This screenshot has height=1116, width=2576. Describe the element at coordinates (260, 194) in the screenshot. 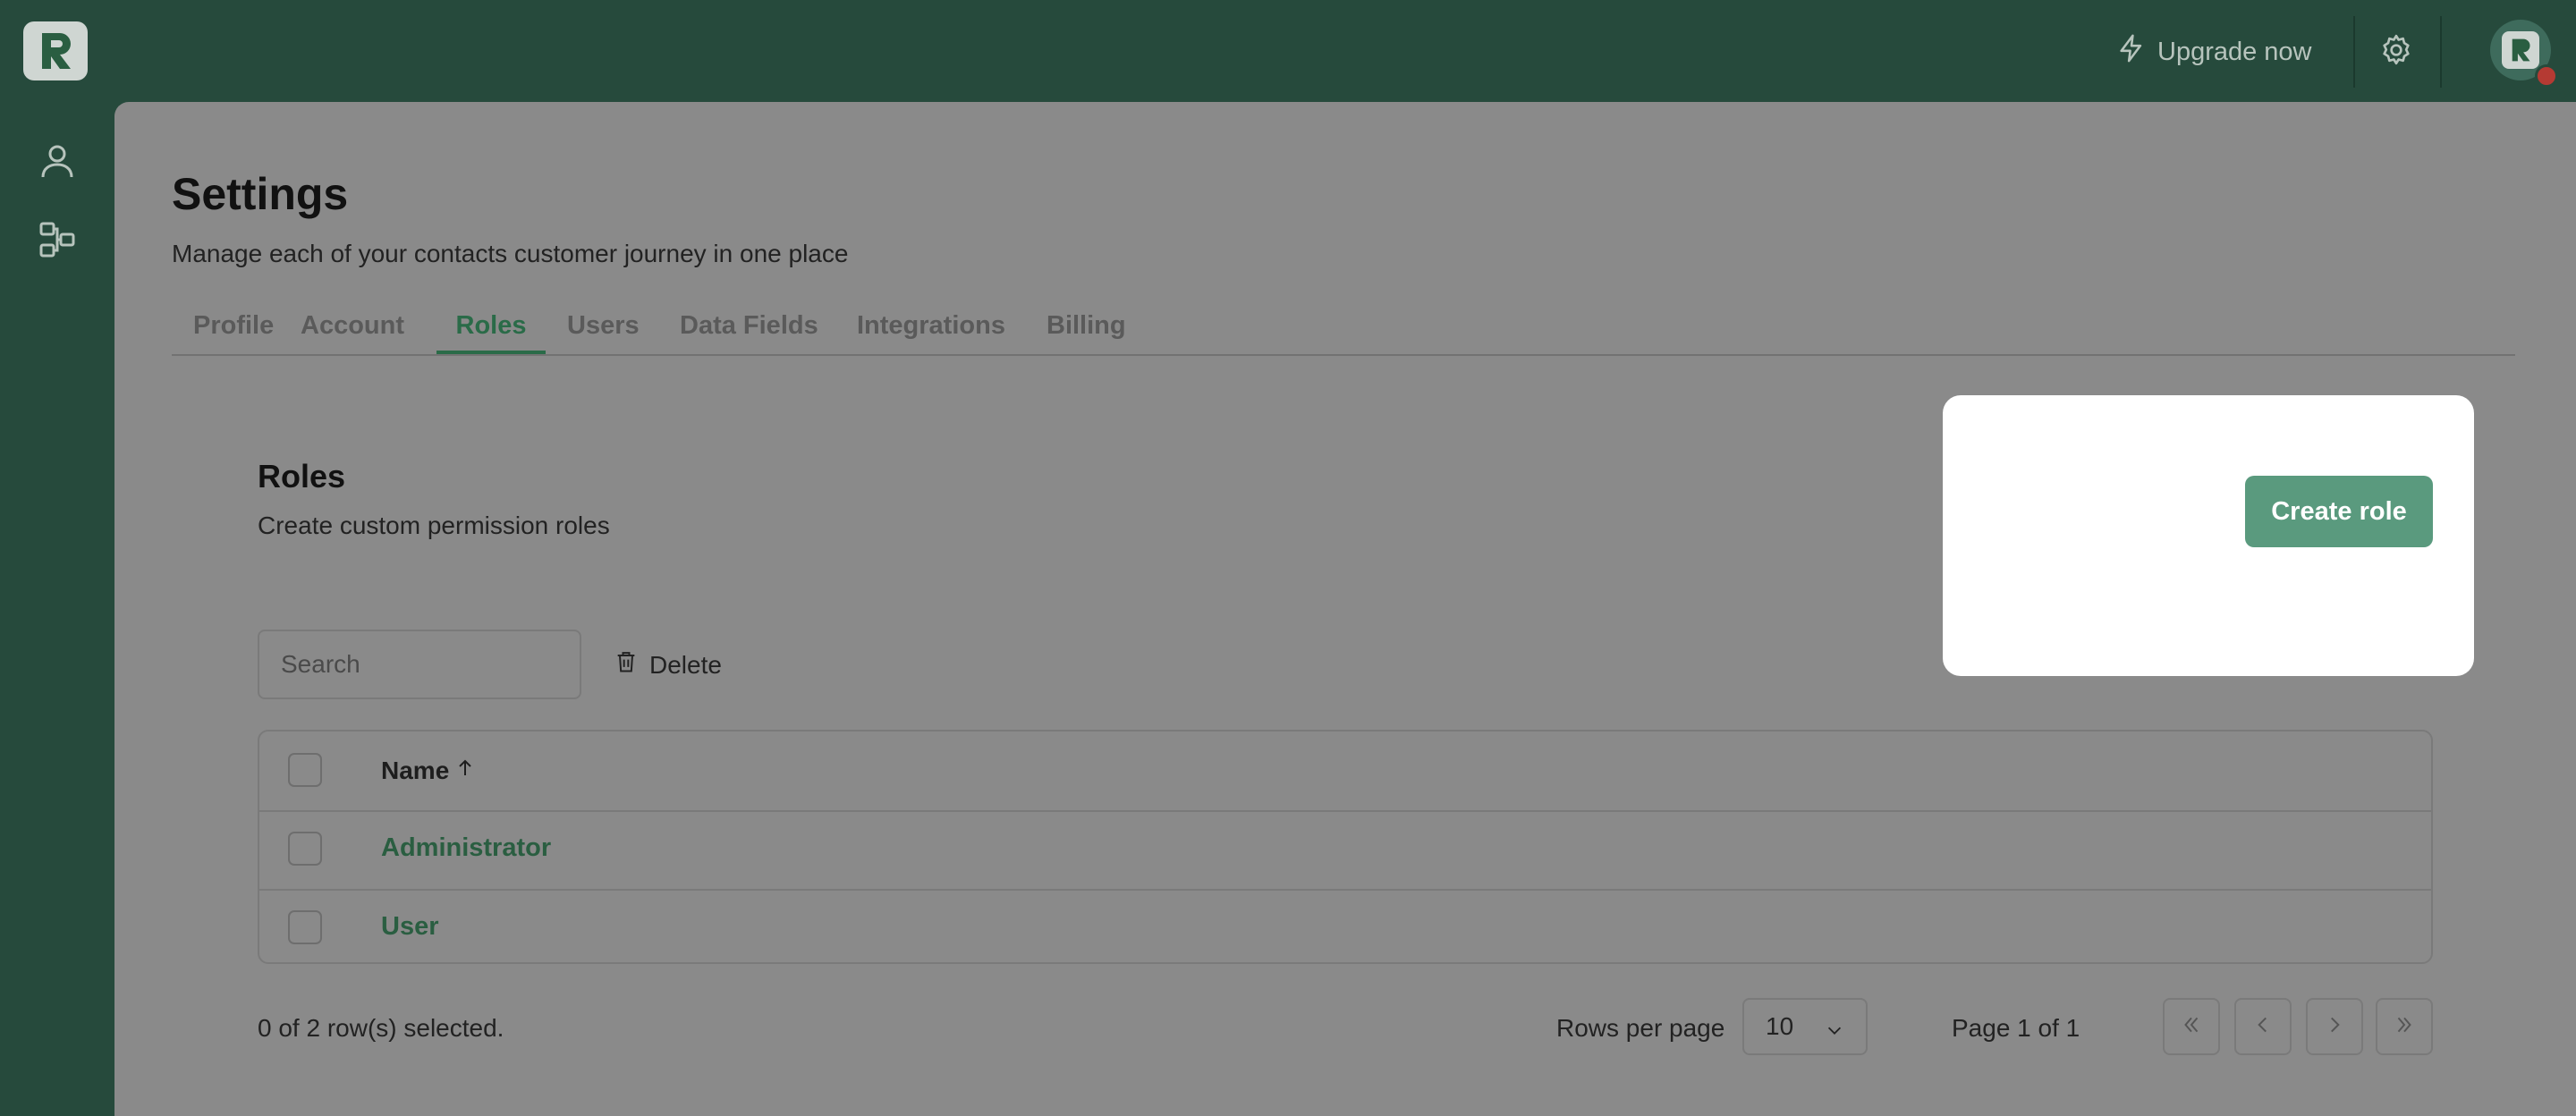

I see `page-title: Settings` at that location.